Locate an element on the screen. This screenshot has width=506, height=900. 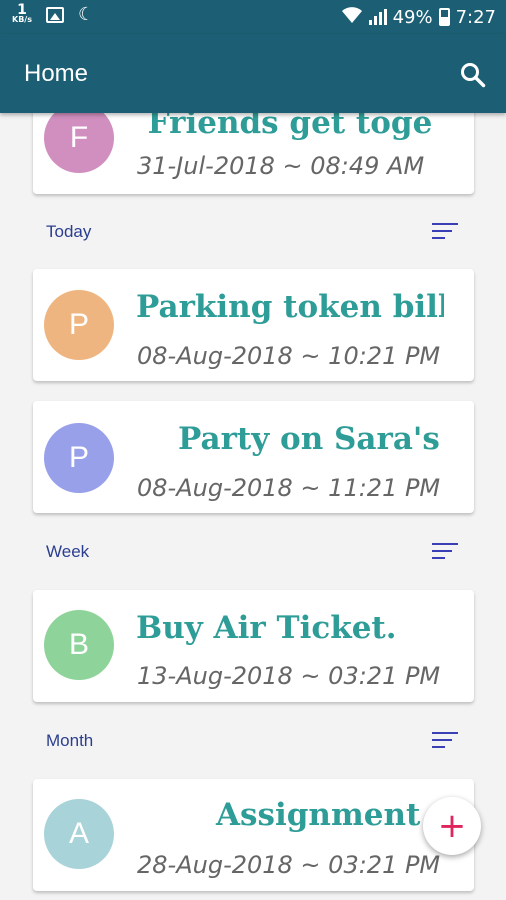
network-speed: 1 KB/s is located at coordinates (22, 13).